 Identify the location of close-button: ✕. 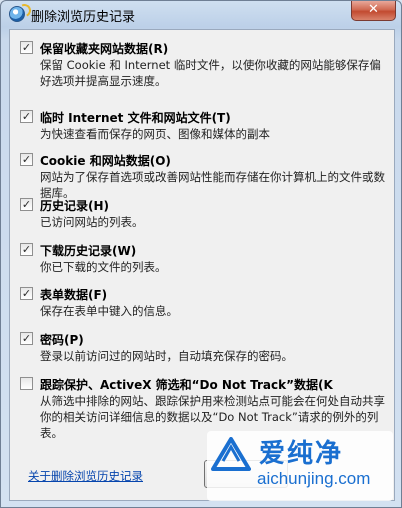
(373, 11).